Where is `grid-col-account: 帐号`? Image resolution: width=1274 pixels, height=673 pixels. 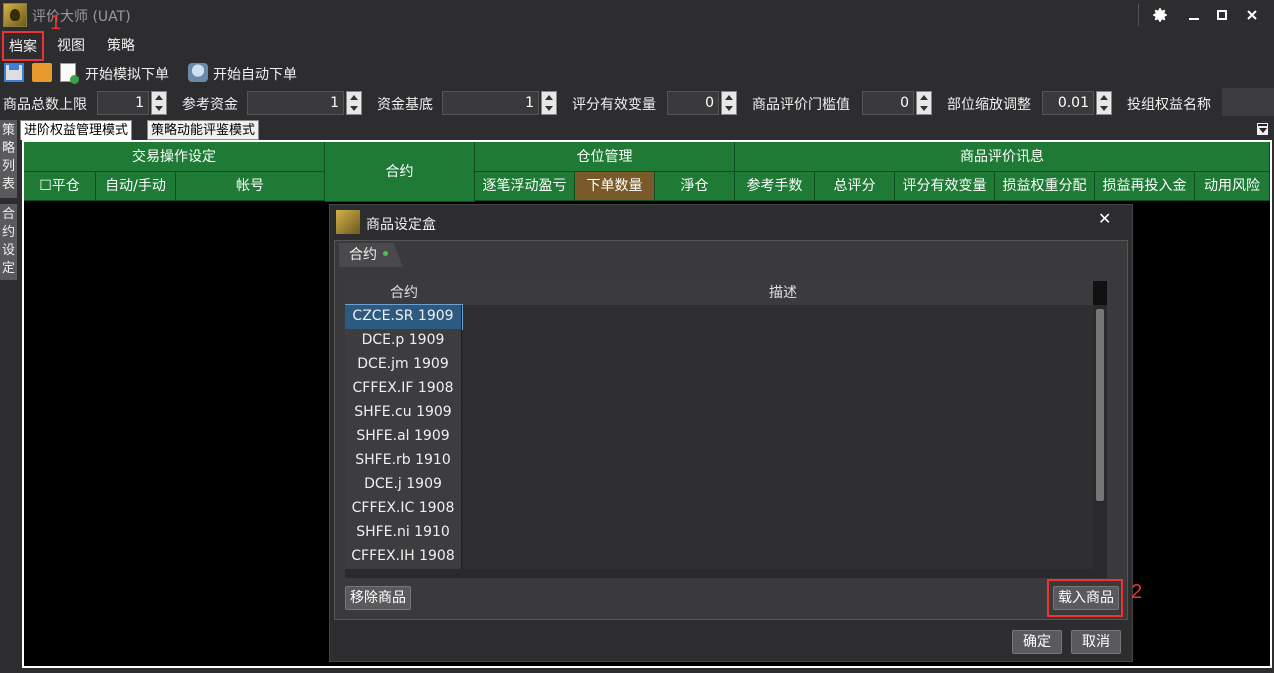
grid-col-account: 帐号 is located at coordinates (250, 186).